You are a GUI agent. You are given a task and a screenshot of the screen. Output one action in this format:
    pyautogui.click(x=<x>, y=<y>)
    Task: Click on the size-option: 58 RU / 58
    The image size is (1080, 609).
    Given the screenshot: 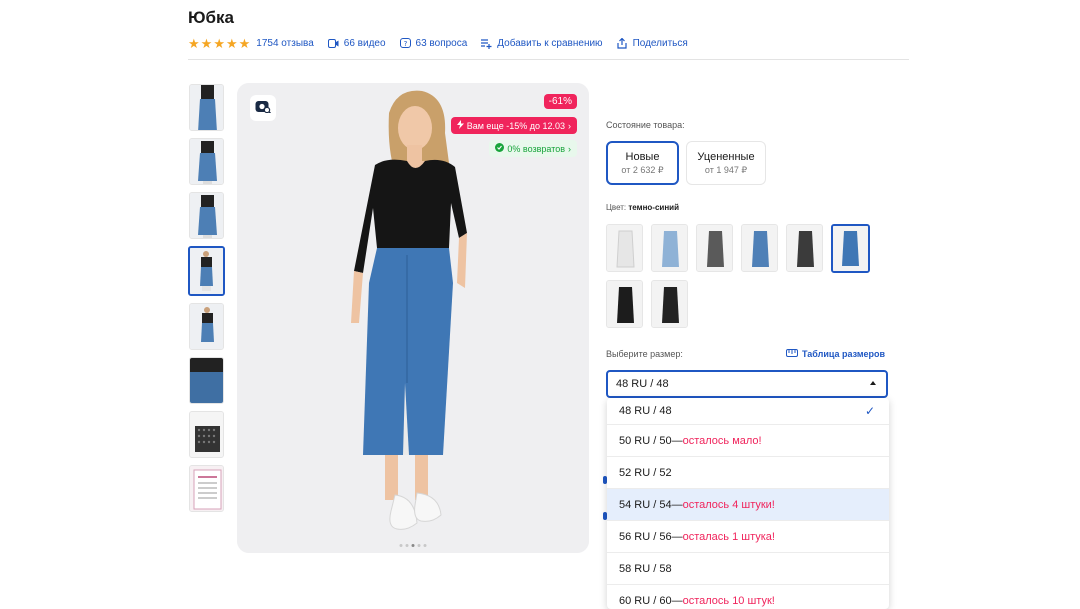 What is the action you would take?
    pyautogui.click(x=748, y=569)
    